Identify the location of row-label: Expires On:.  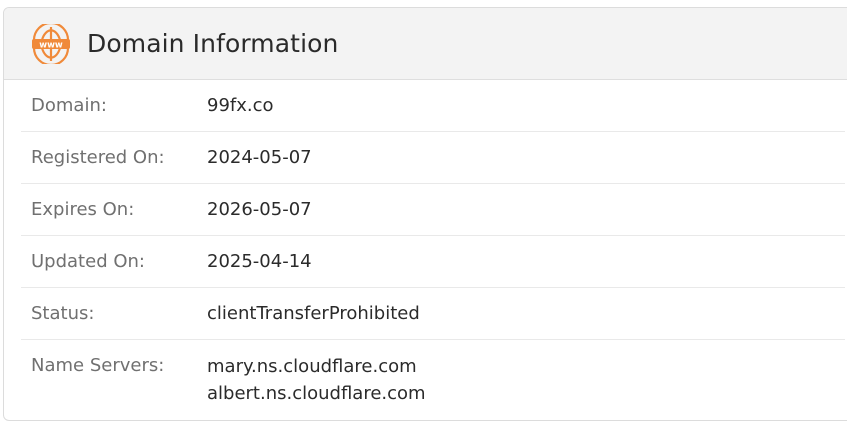
(83, 209).